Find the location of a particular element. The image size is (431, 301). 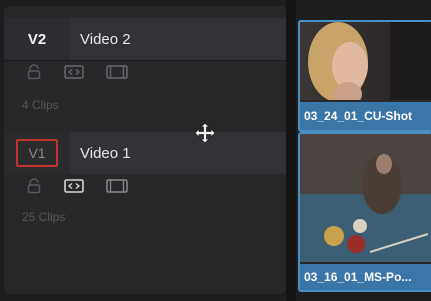

track-name-v1: Video 1 is located at coordinates (178, 153).